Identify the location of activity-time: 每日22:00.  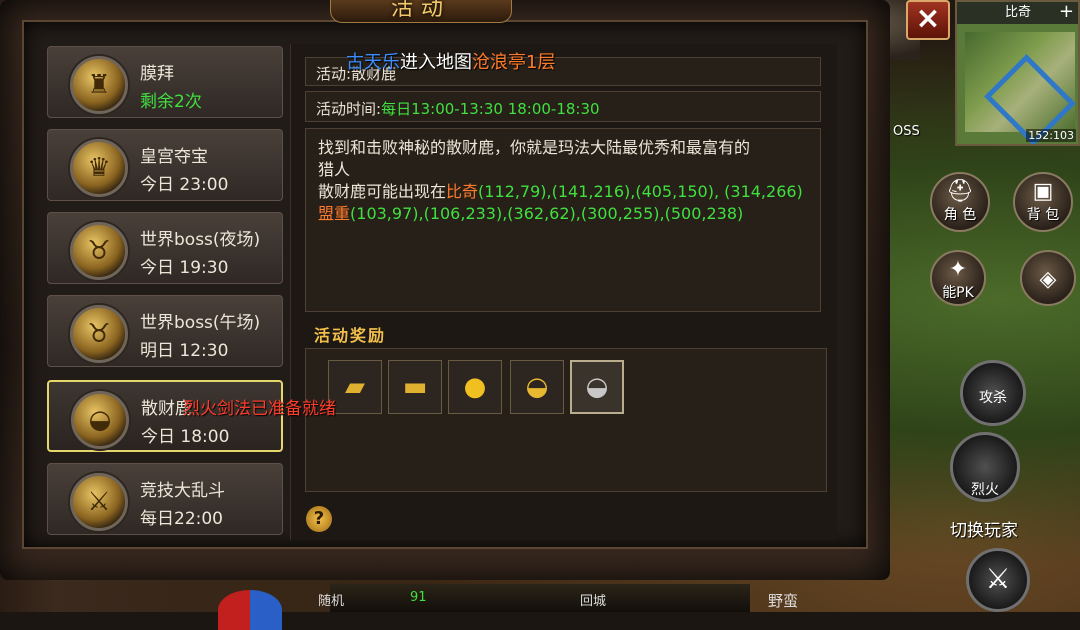
(181, 519).